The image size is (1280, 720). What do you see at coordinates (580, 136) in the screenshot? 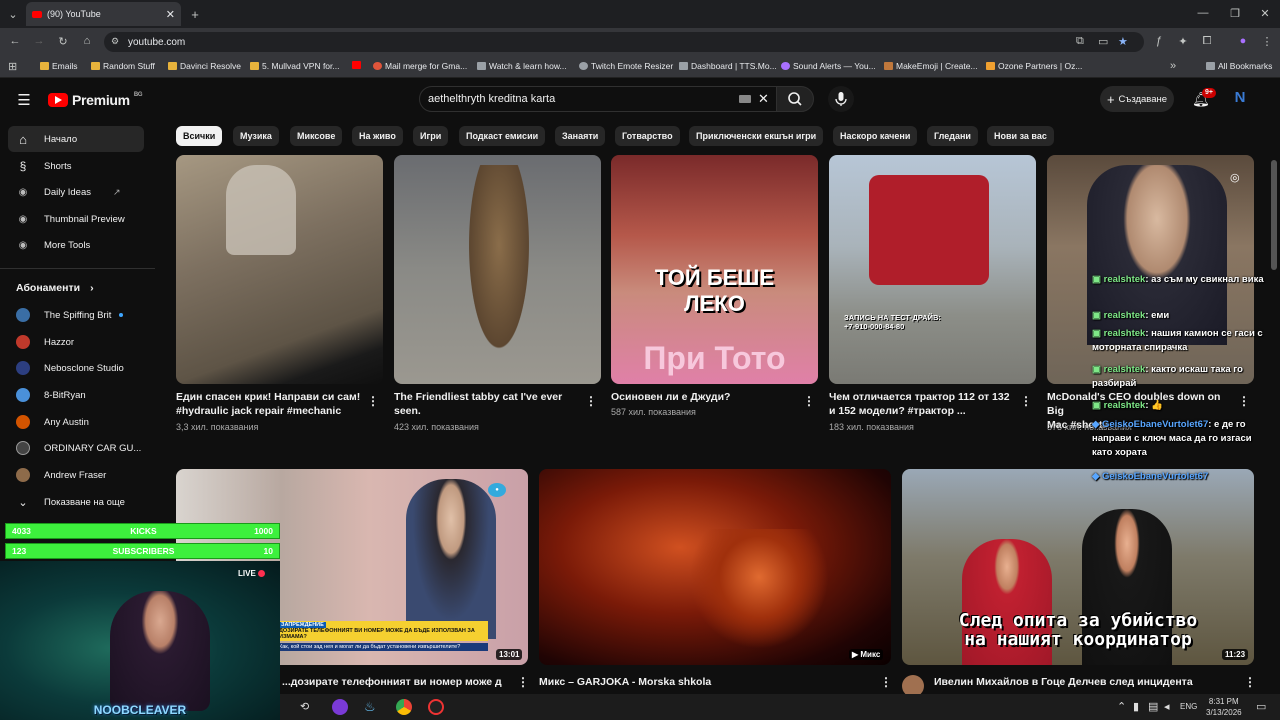
I see `chip-crafts: Занаяти` at bounding box center [580, 136].